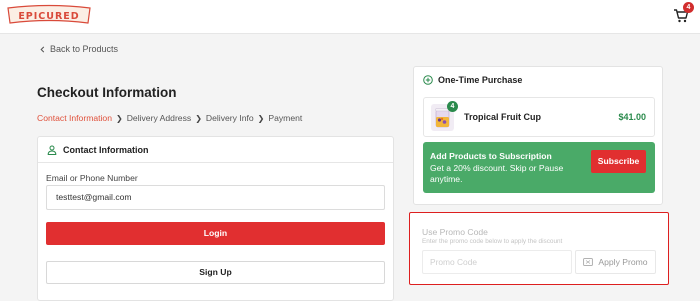 The image size is (700, 301). What do you see at coordinates (623, 262) in the screenshot?
I see `apply-promo-label: Apply Promo` at bounding box center [623, 262].